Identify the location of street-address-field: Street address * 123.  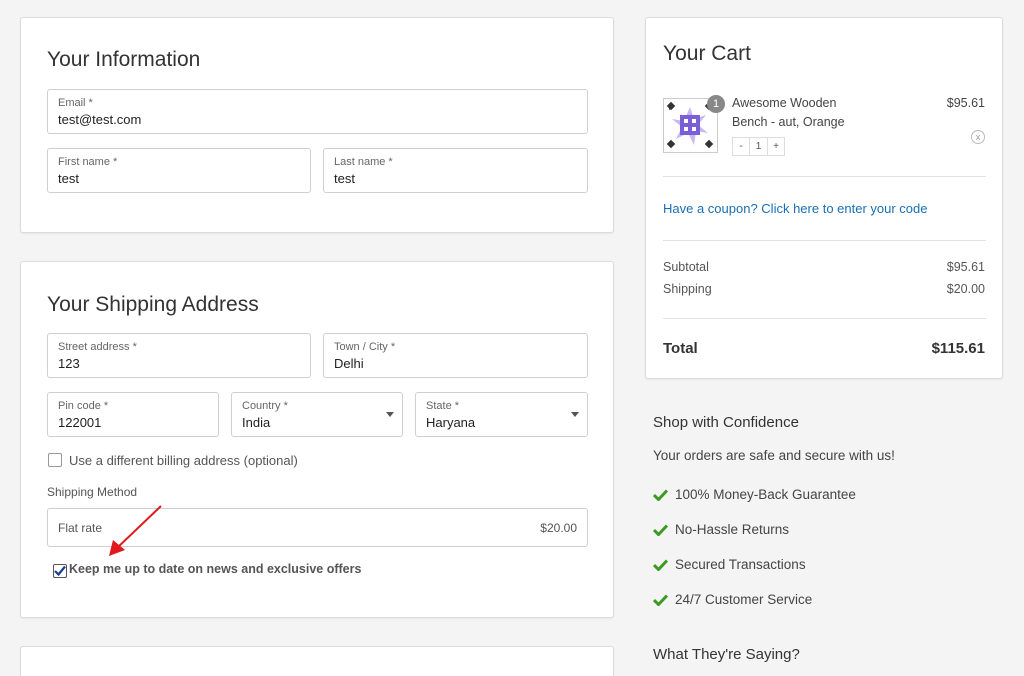
(179, 355).